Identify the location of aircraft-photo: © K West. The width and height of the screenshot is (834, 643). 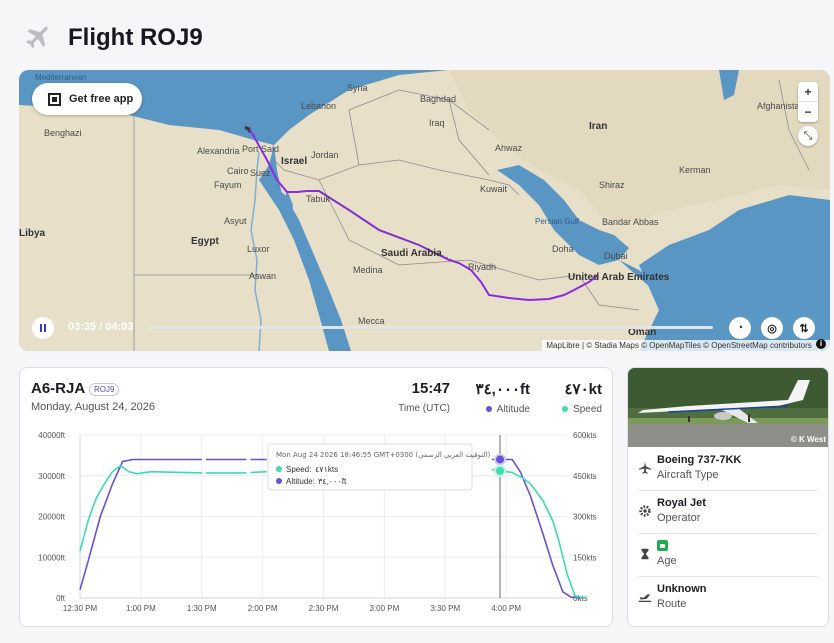
(728, 407).